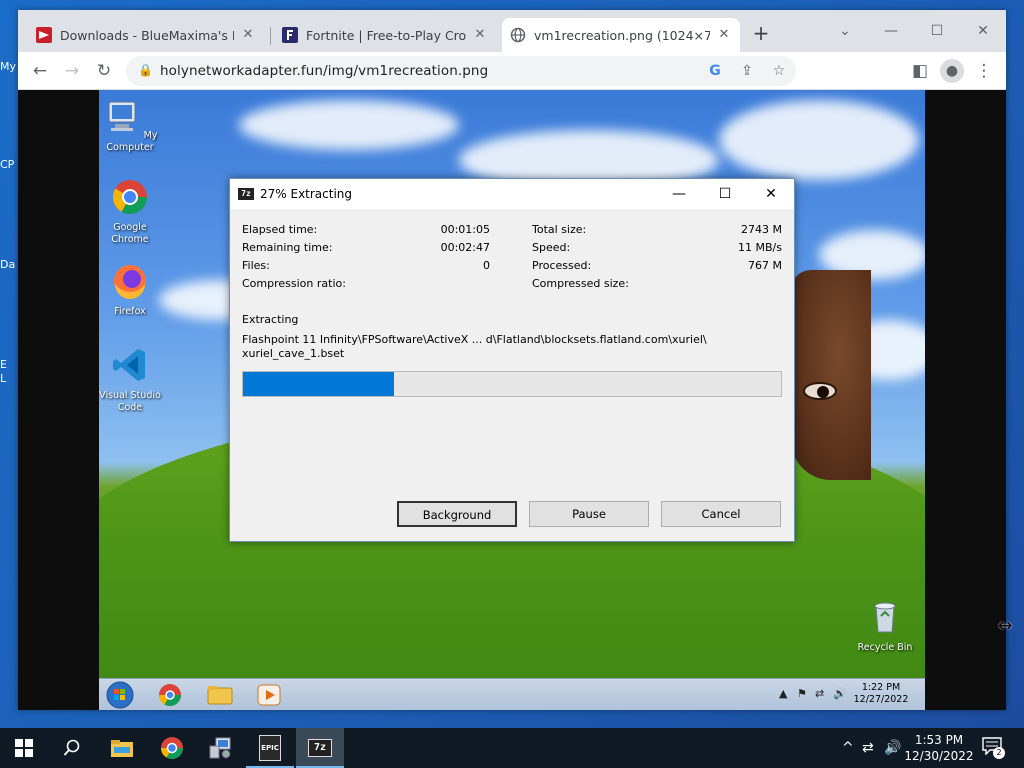 This screenshot has width=1024, height=768. Describe the element at coordinates (771, 194) in the screenshot. I see `dialog-close-button: ✕` at that location.